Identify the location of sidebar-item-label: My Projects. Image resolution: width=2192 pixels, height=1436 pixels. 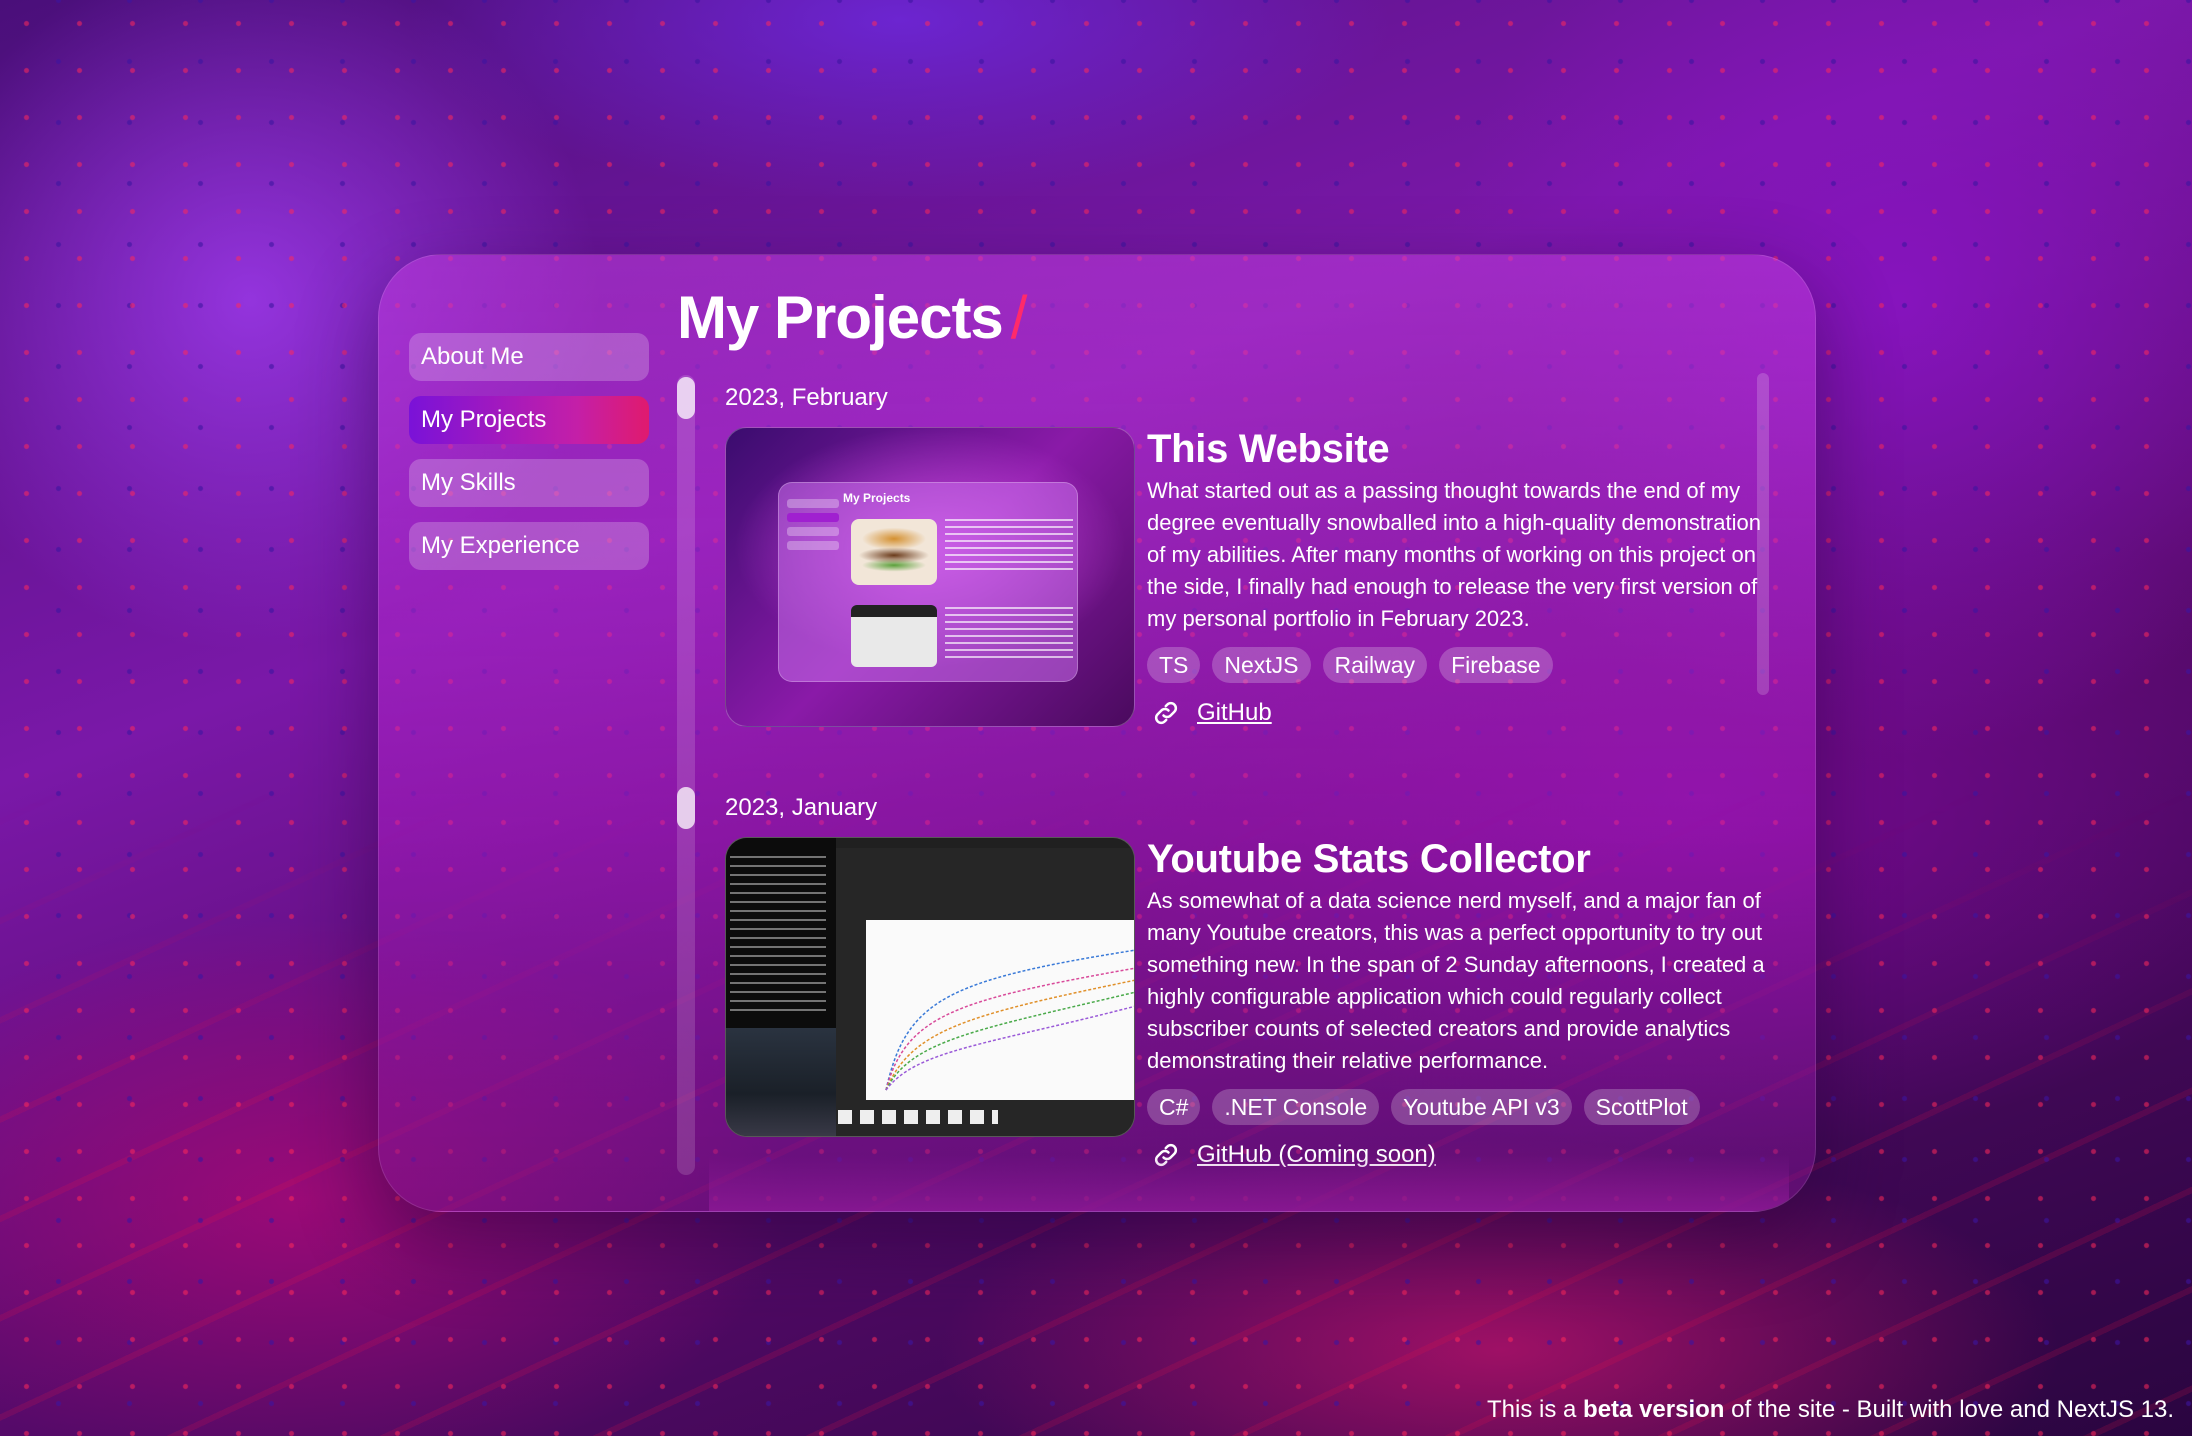
(484, 419).